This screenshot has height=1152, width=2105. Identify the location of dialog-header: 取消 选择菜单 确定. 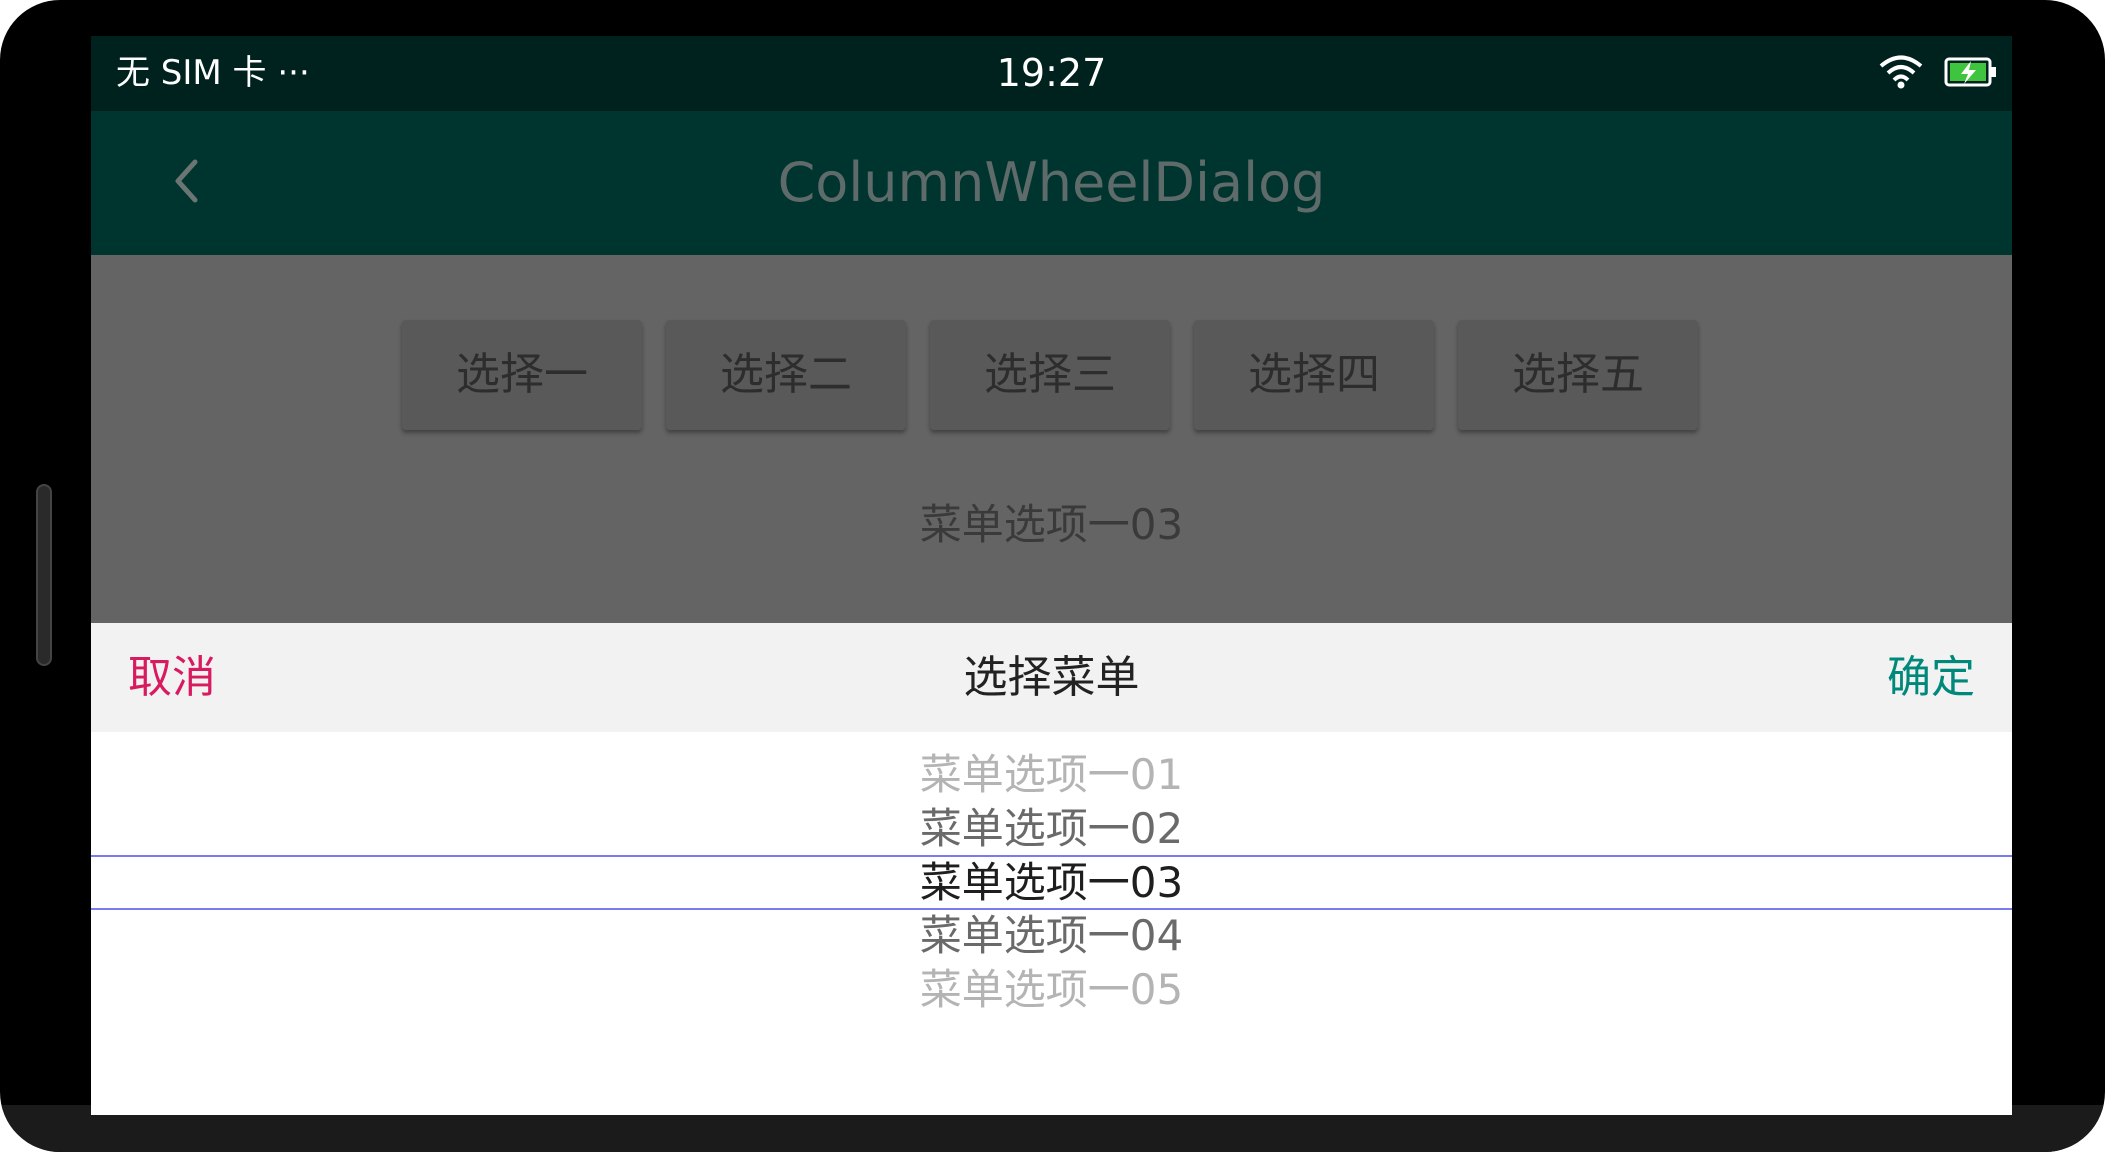
(1051, 677).